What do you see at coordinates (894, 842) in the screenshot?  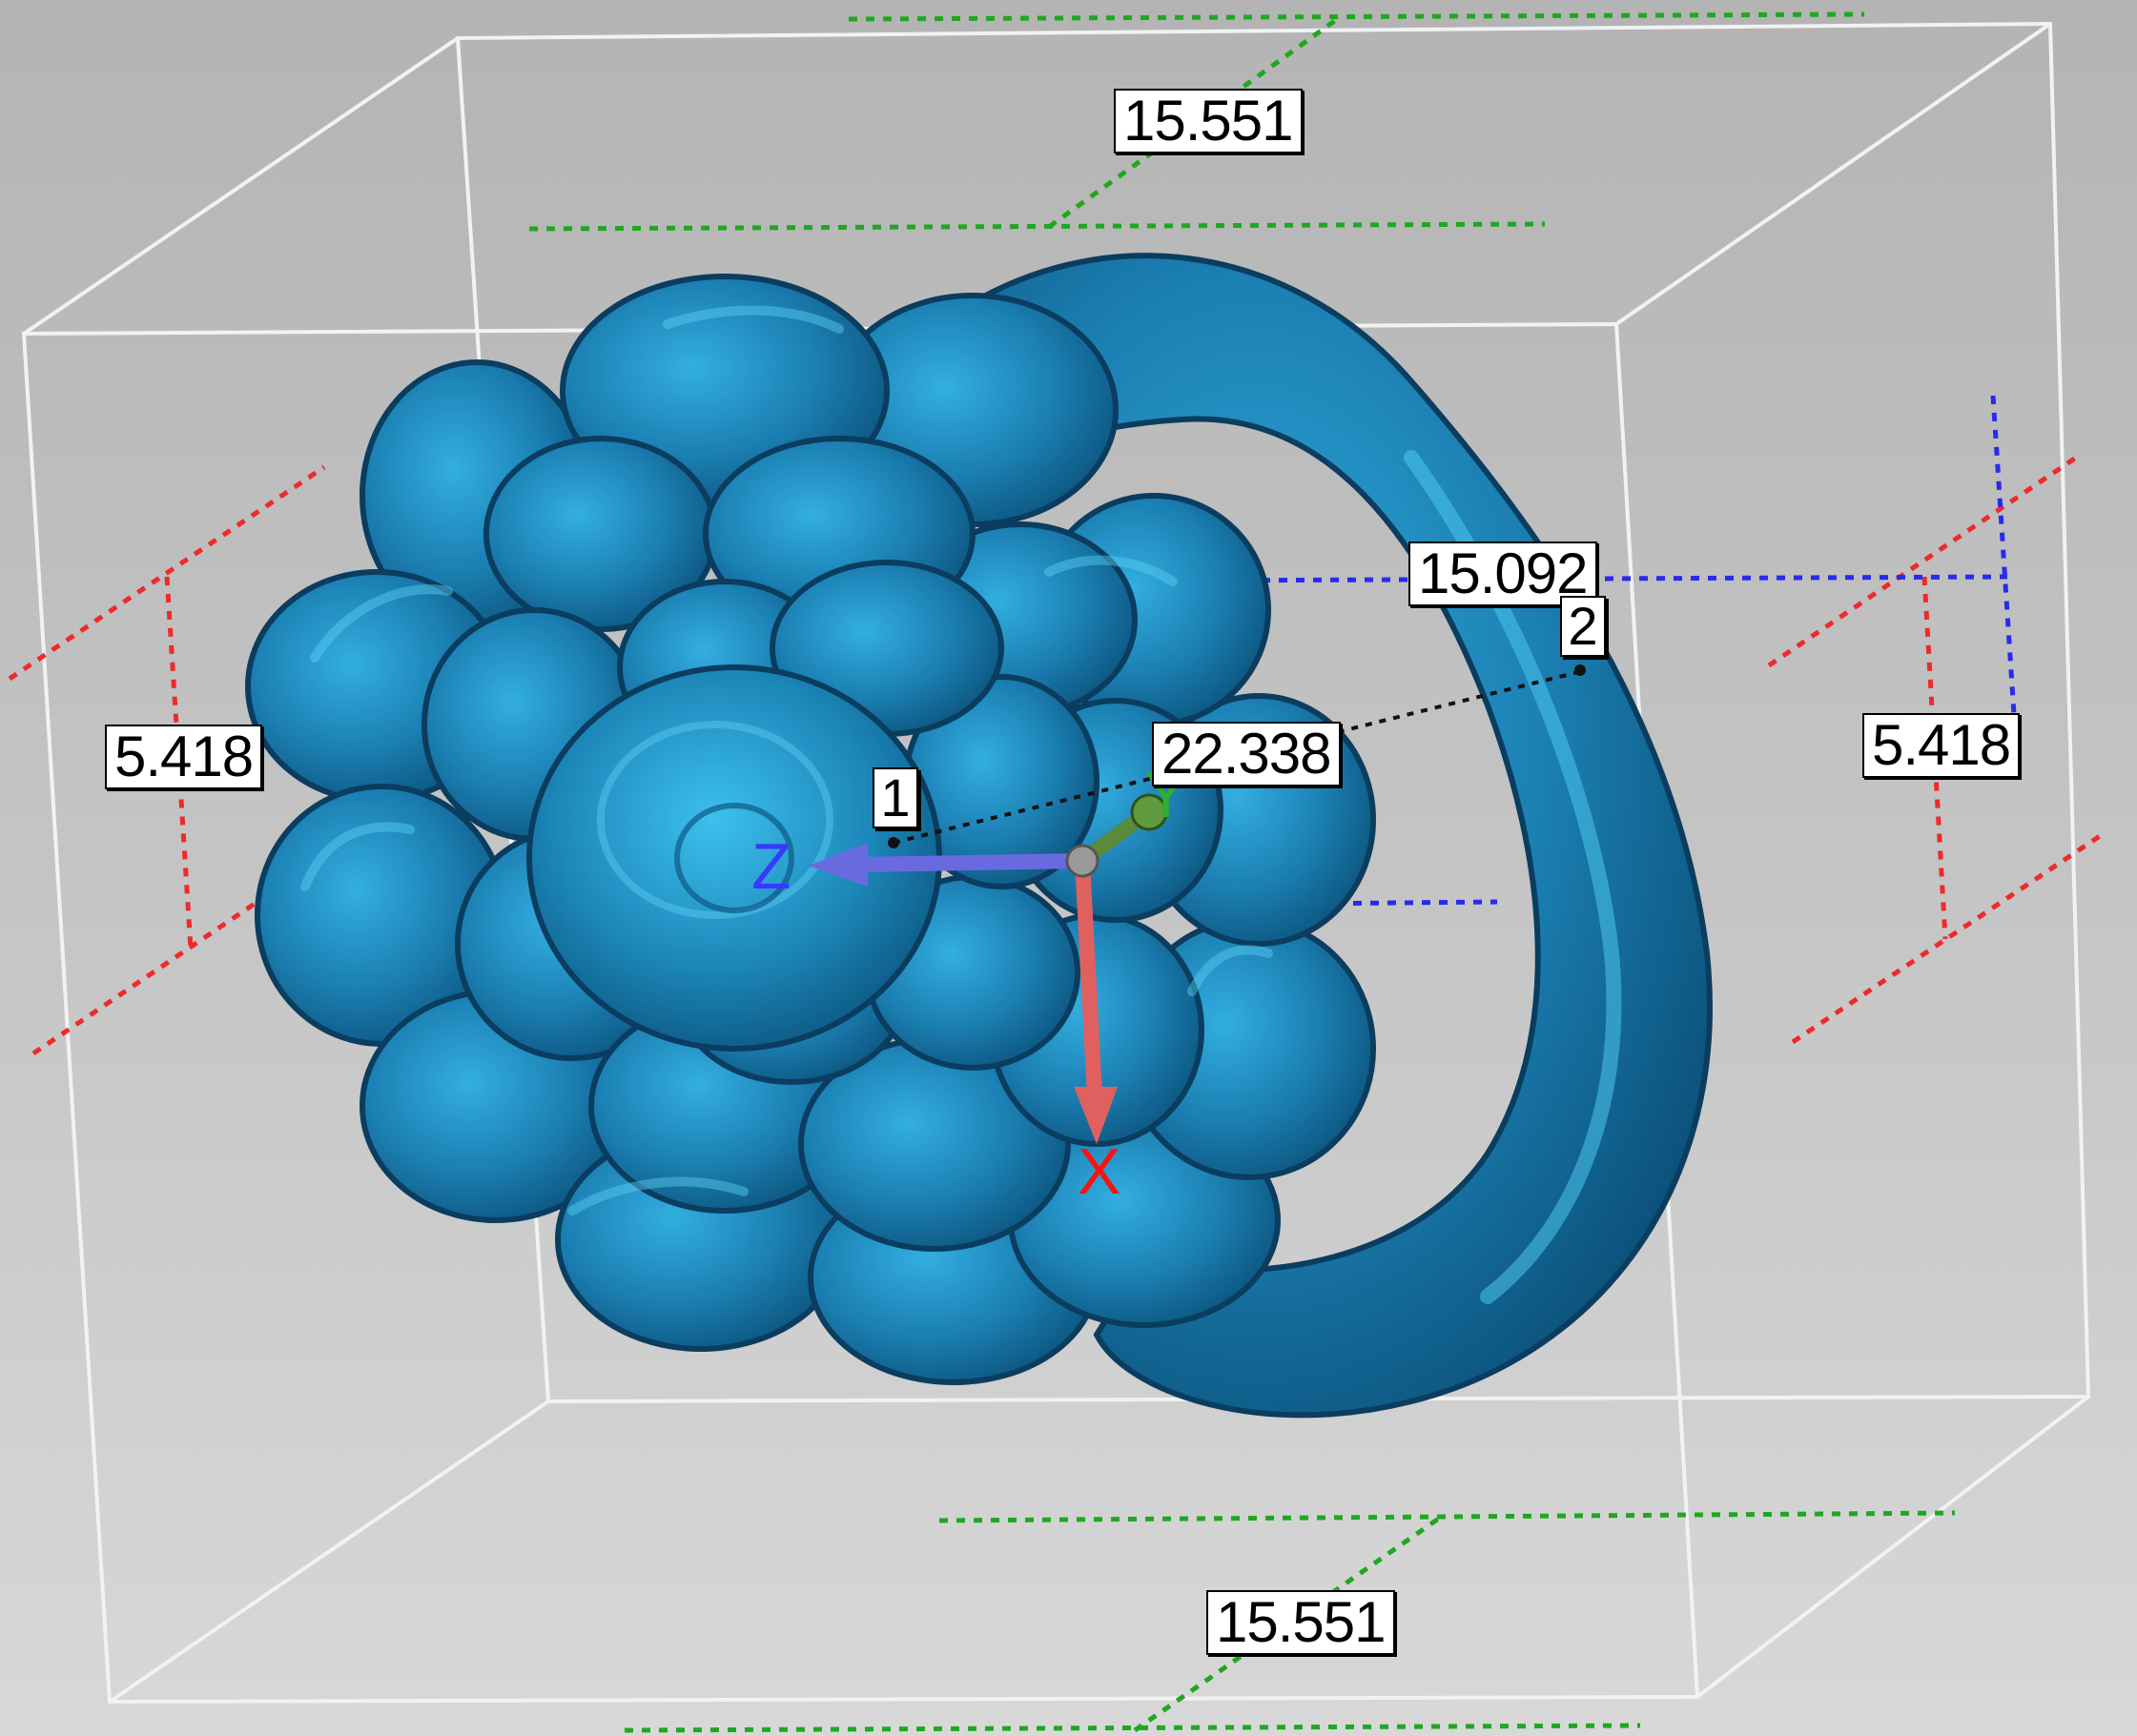 I see `point-1-dot` at bounding box center [894, 842].